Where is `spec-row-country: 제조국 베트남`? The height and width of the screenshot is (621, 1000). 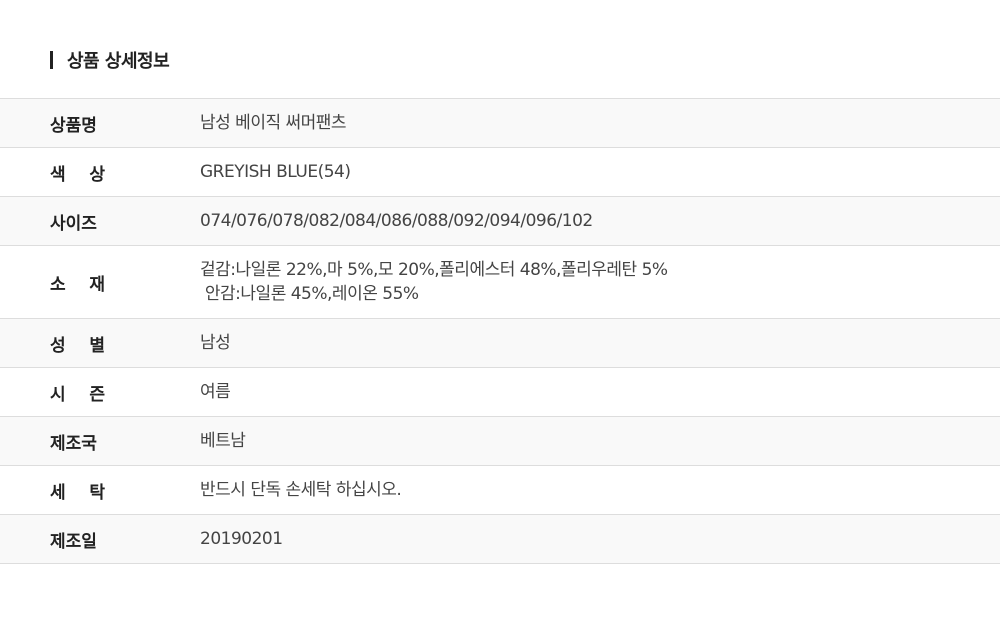 spec-row-country: 제조국 베트남 is located at coordinates (500, 441).